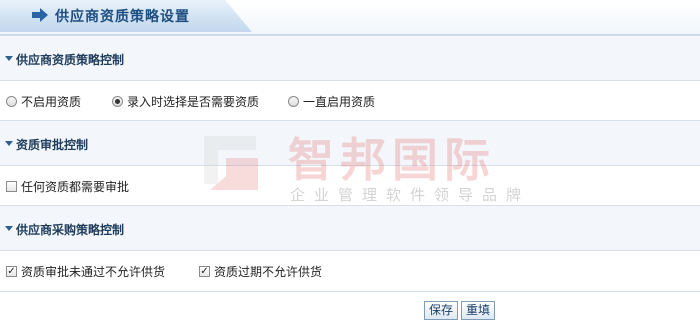 The image size is (700, 330). What do you see at coordinates (350, 17) in the screenshot?
I see `title-bar: 供应商资质策略设置` at bounding box center [350, 17].